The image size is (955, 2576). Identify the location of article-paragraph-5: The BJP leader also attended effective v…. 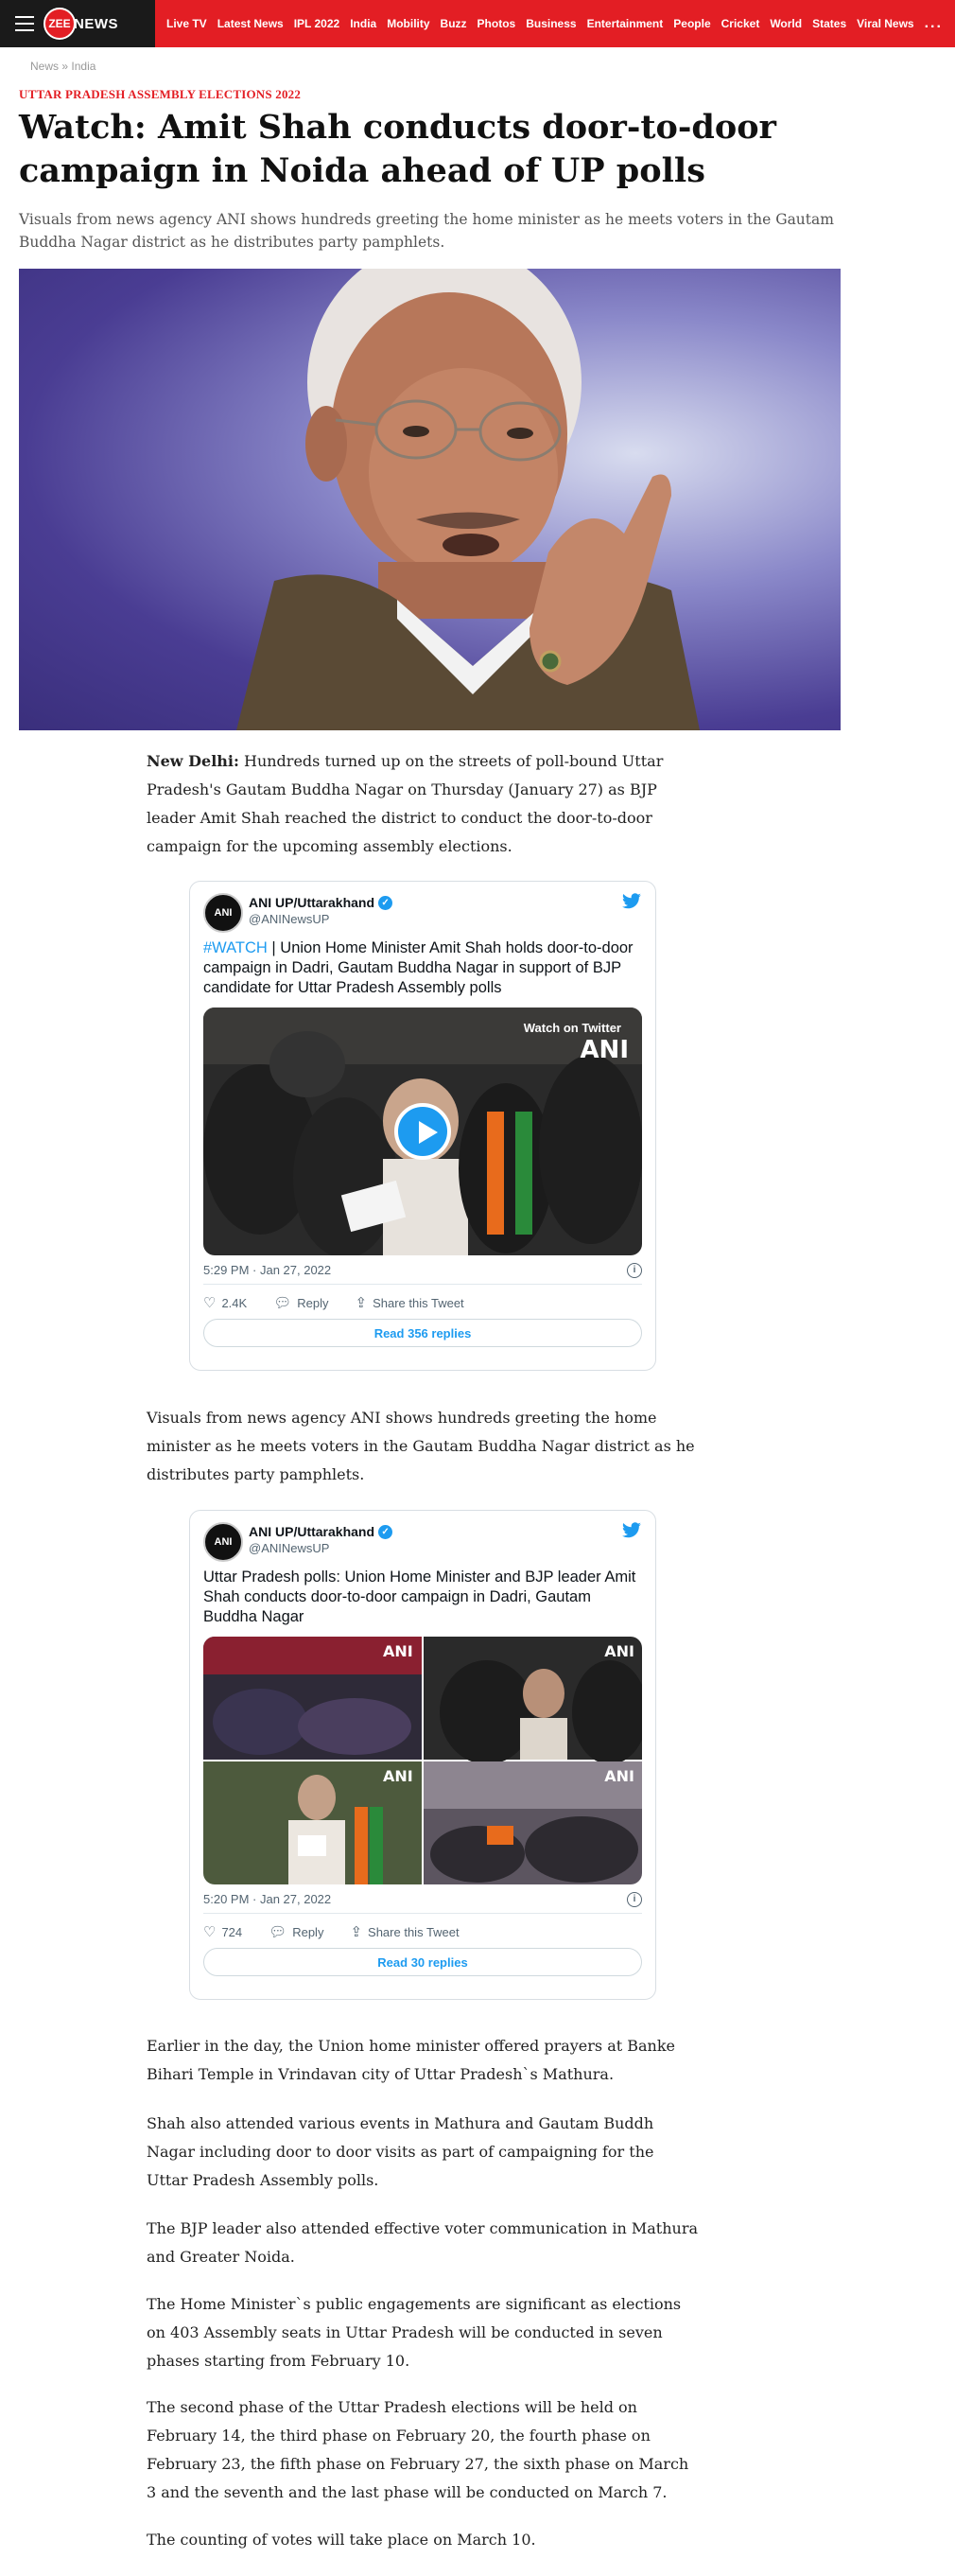
(423, 2242).